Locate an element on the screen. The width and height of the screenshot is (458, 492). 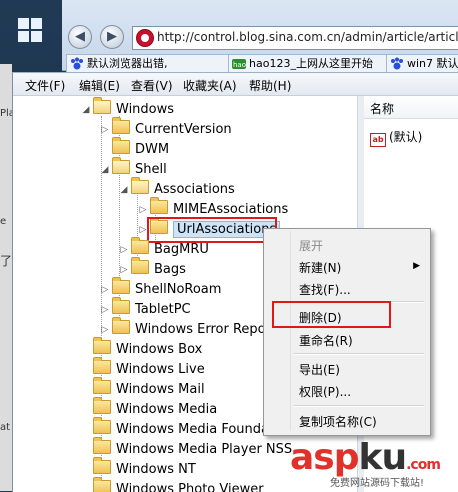
menu-help: 帮助(H) is located at coordinates (270, 85).